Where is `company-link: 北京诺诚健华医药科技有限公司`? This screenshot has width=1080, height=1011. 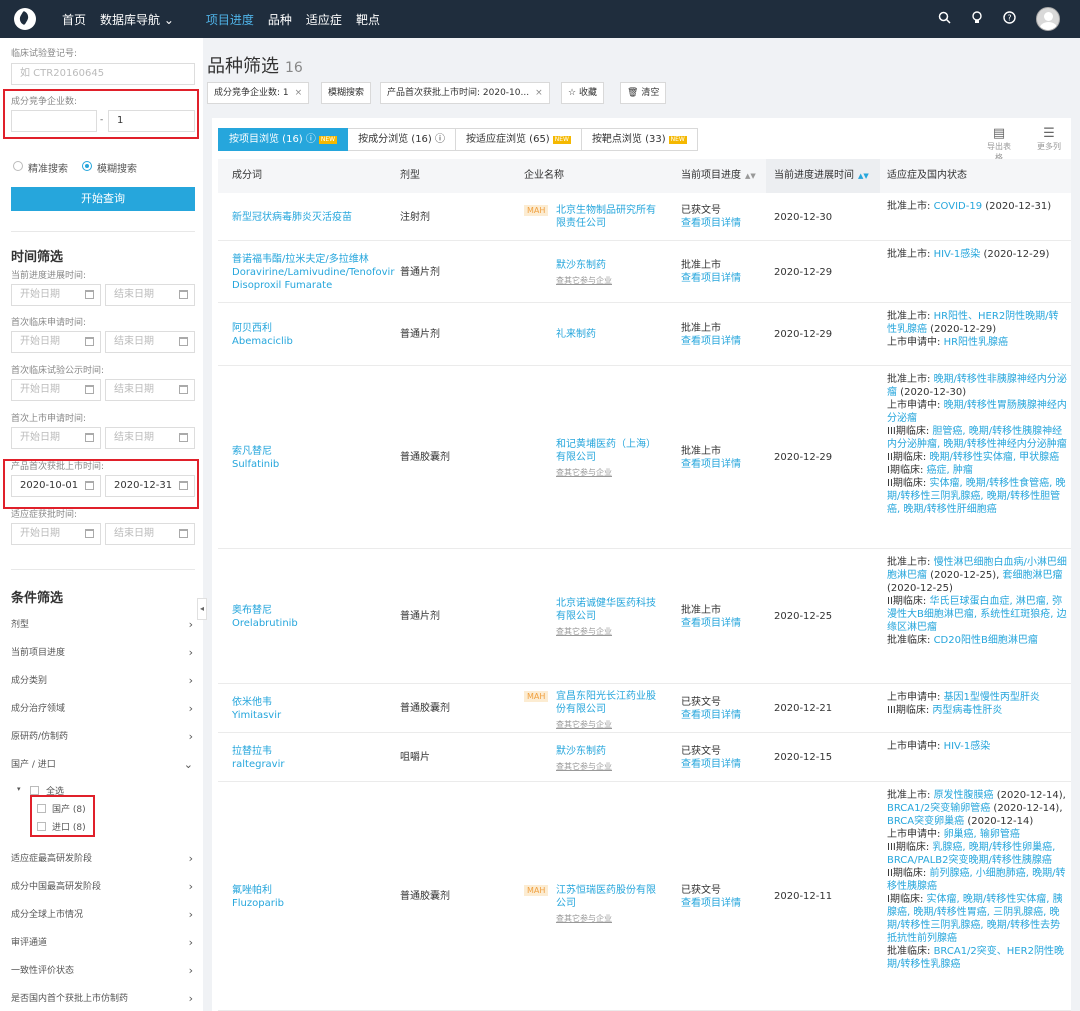 company-link: 北京诺诚健华医药科技有限公司 is located at coordinates (606, 610).